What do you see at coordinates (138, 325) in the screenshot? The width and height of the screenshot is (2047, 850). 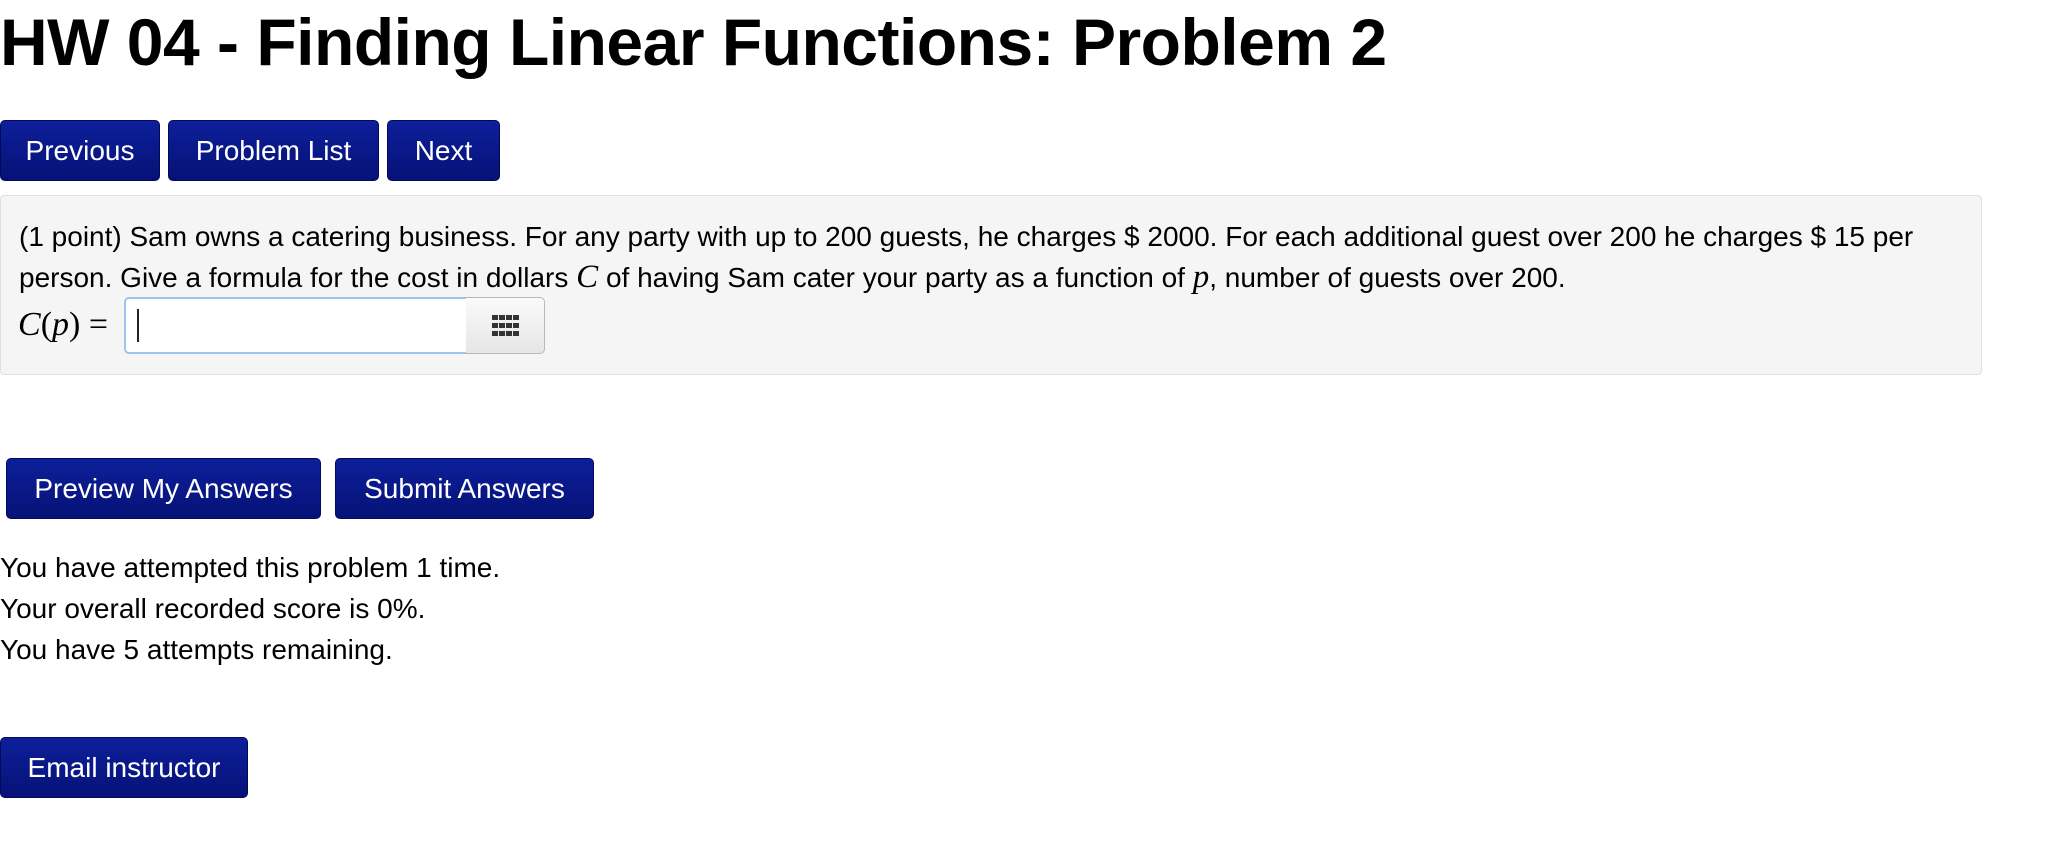 I see `text-caret` at bounding box center [138, 325].